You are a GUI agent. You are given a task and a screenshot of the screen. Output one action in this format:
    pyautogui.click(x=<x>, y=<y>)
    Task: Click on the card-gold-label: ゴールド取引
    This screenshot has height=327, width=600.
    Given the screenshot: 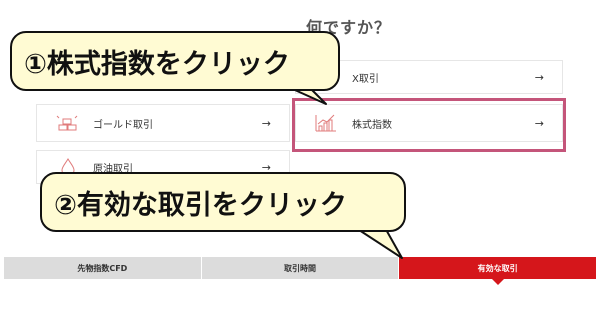 What is the action you would take?
    pyautogui.click(x=123, y=125)
    